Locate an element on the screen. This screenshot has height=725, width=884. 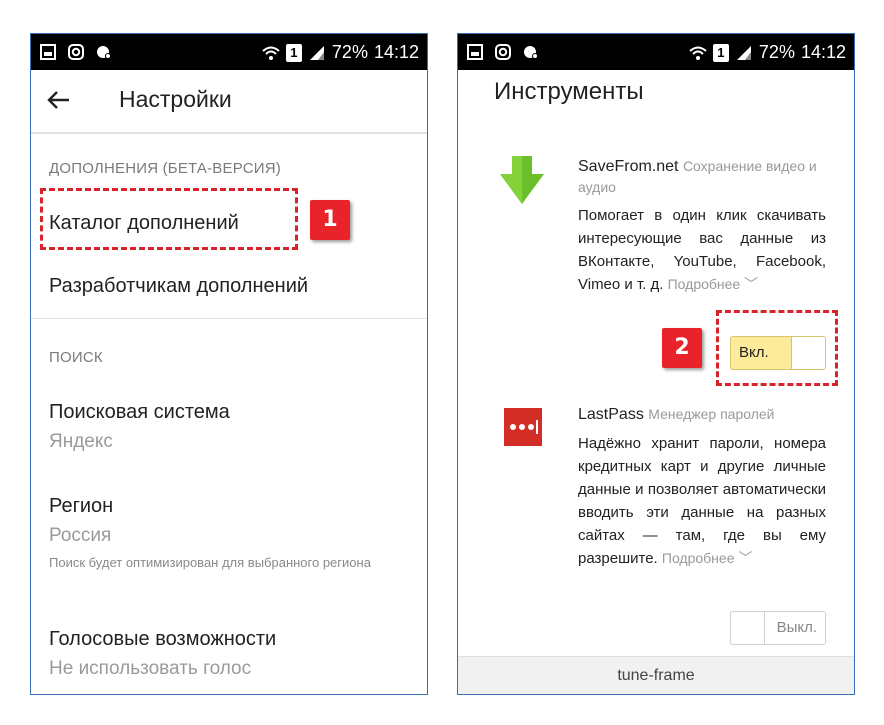
region-value: Россия is located at coordinates (80, 535).